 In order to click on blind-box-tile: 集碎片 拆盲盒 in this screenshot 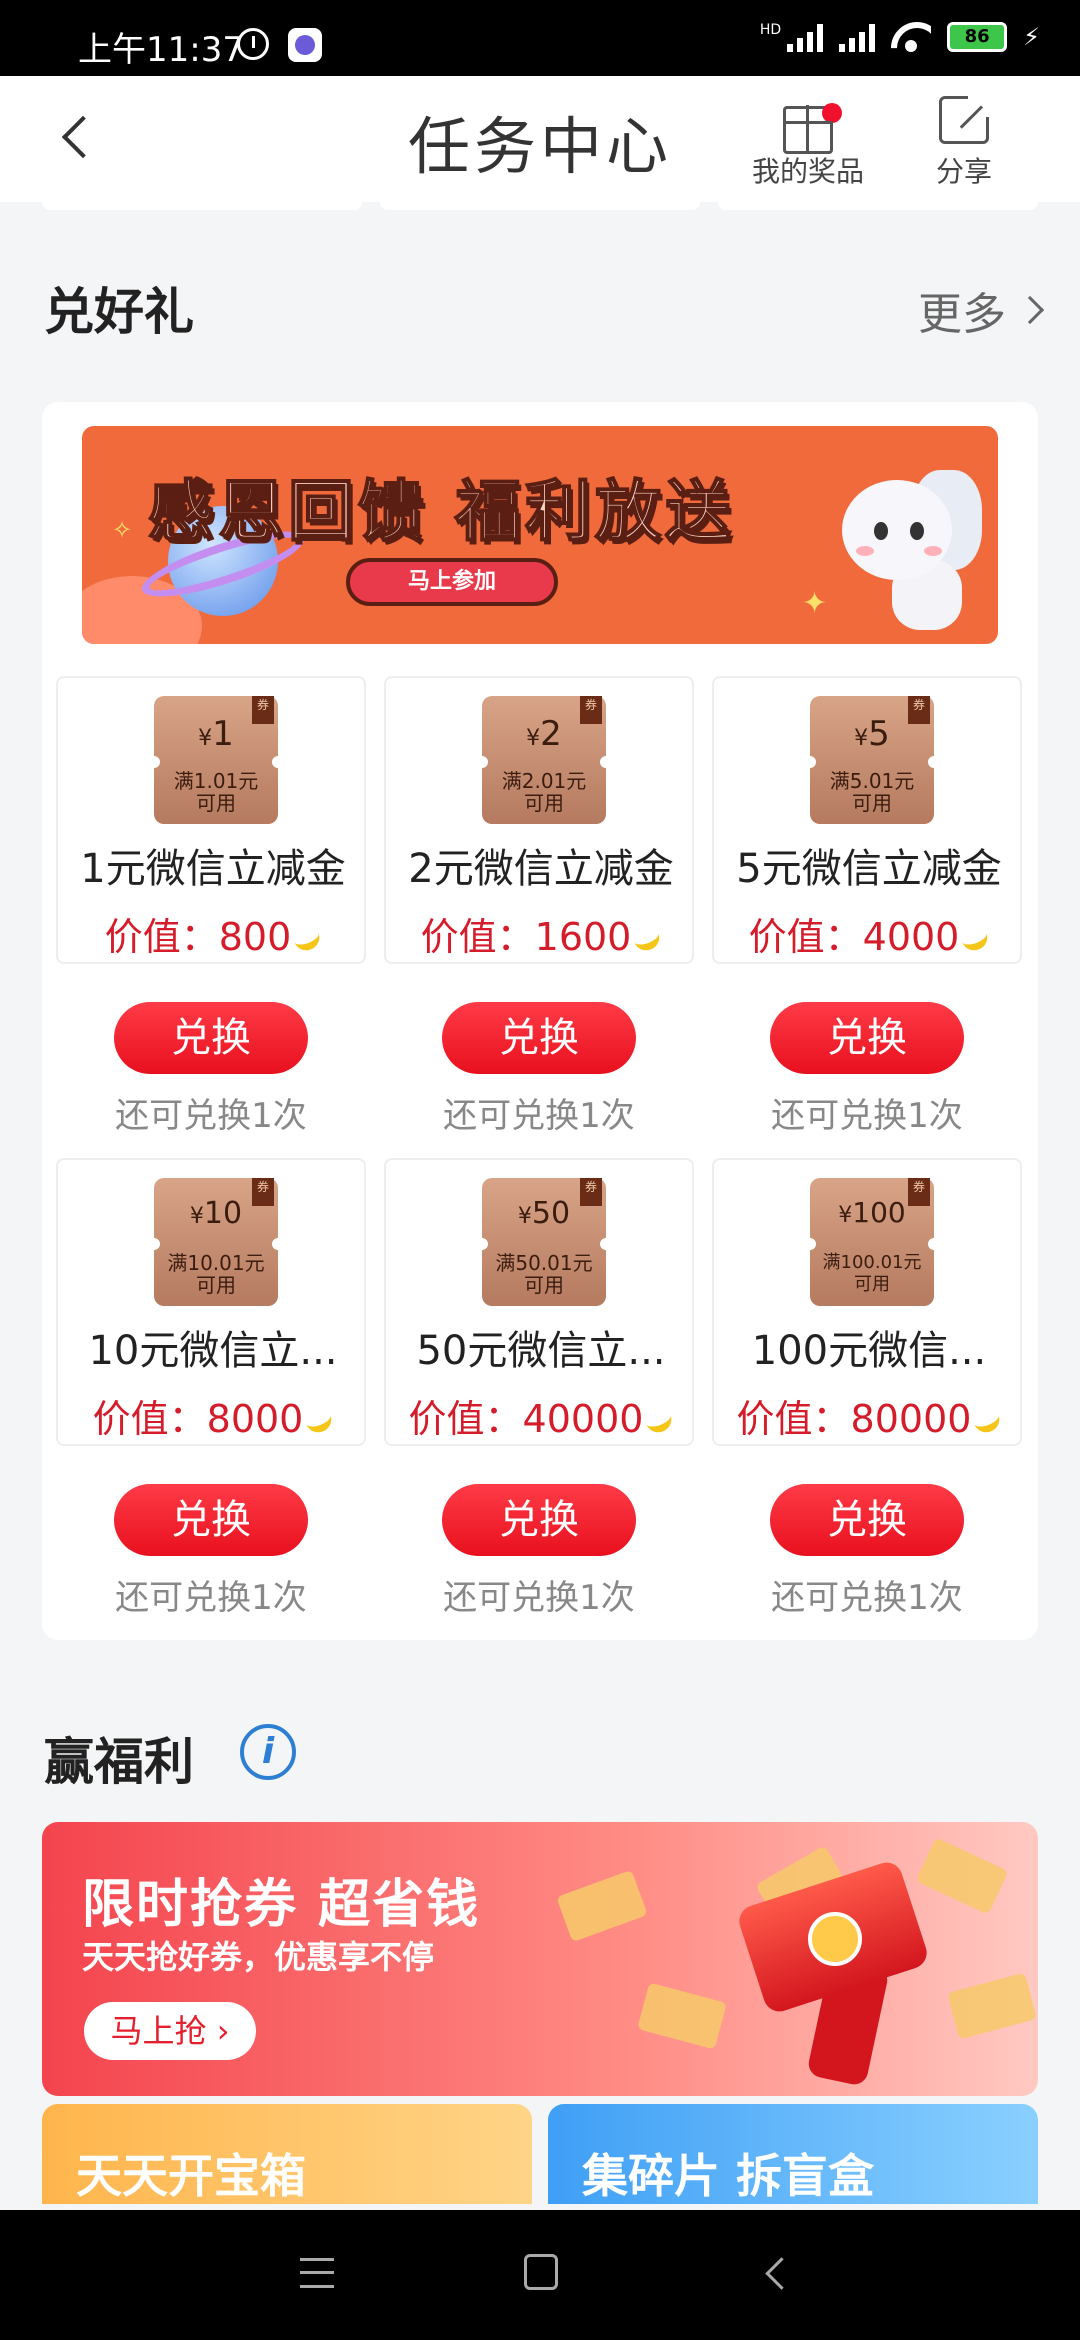, I will do `click(793, 2154)`.